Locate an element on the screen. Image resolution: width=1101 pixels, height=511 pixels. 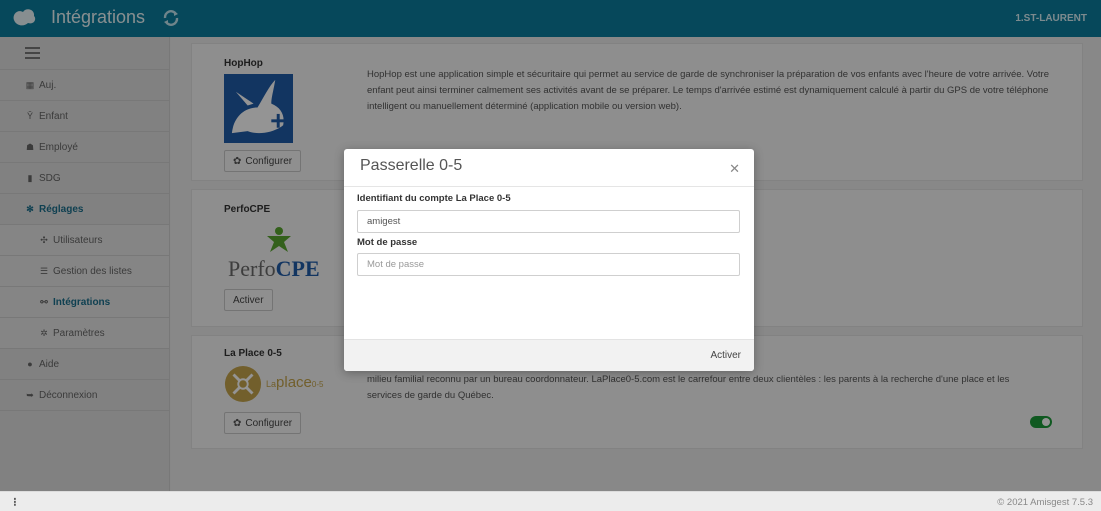
copyright-text: © 2021 Amisgest 7.5.3 is located at coordinates (1045, 502).